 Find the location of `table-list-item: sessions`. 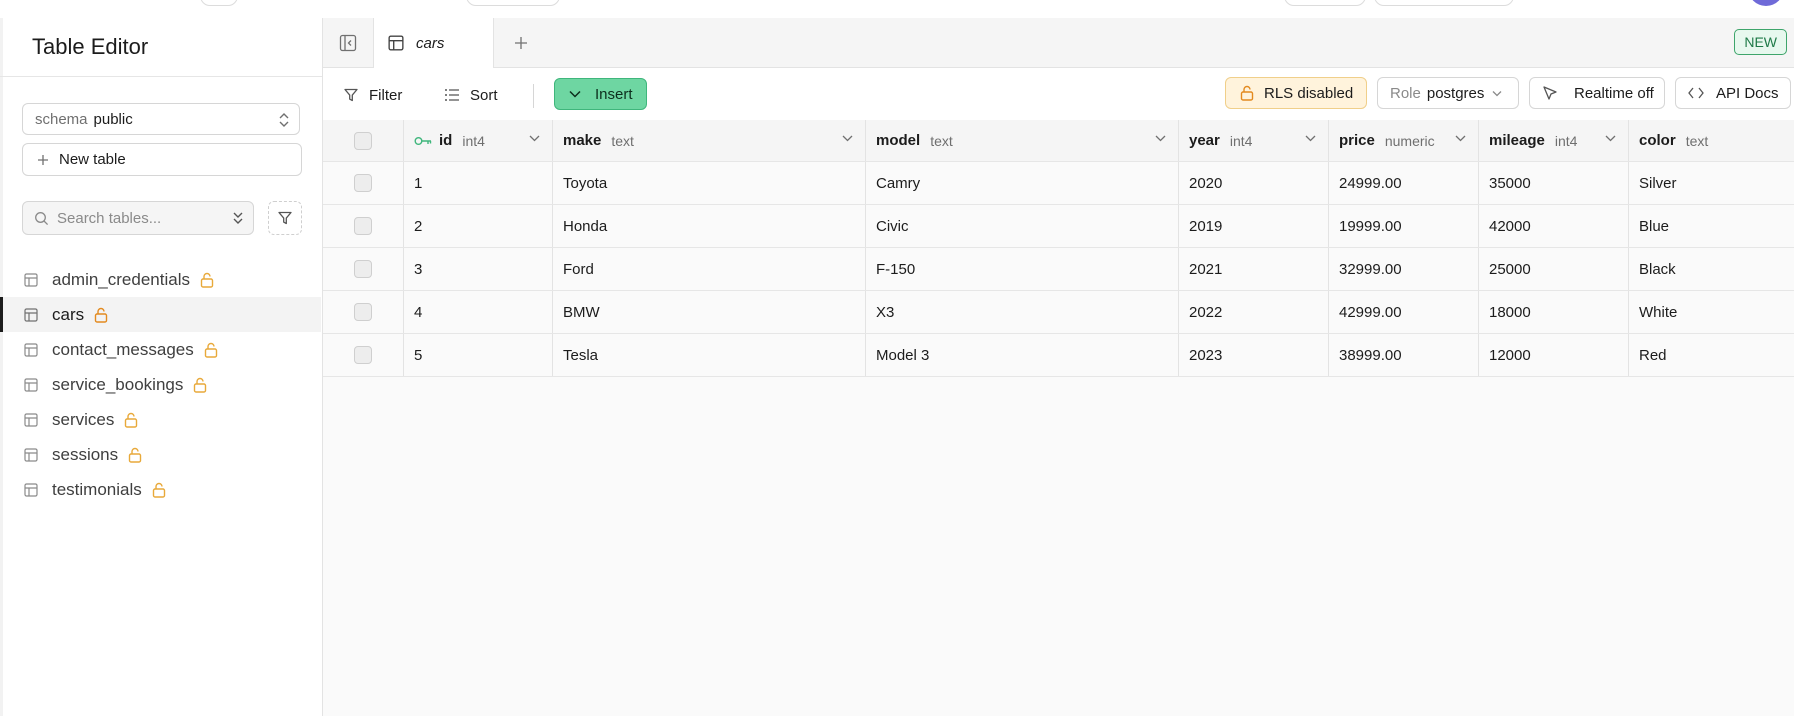

table-list-item: sessions is located at coordinates (162, 454).